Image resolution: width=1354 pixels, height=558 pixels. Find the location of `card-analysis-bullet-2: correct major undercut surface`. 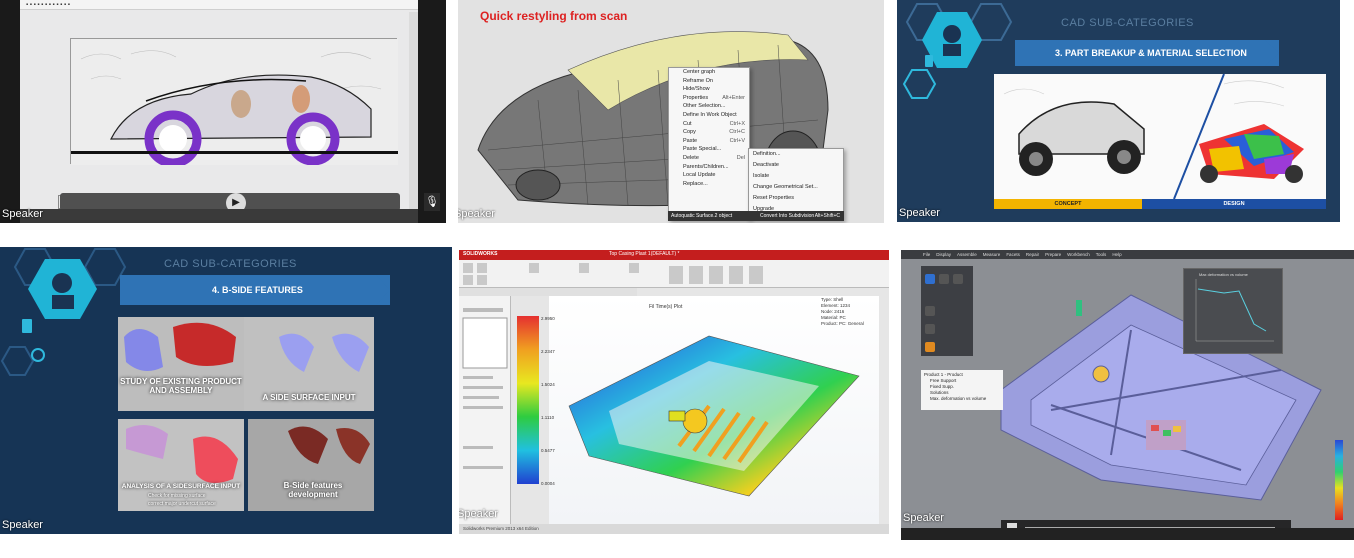

card-analysis-bullet-2: correct major undercut surface is located at coordinates (182, 504).